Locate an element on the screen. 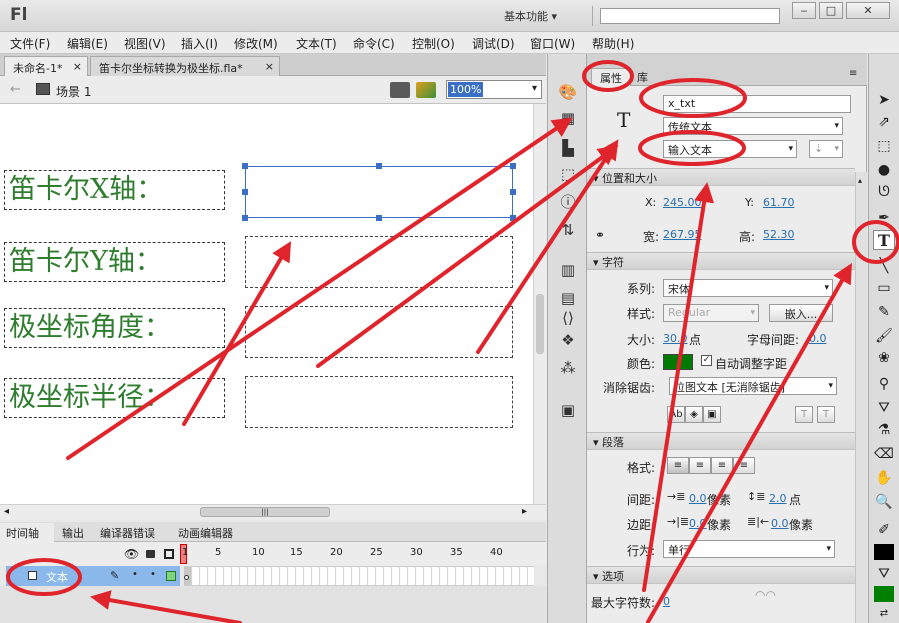 This screenshot has width=899, height=623. y-input-textfield is located at coordinates (379, 262).